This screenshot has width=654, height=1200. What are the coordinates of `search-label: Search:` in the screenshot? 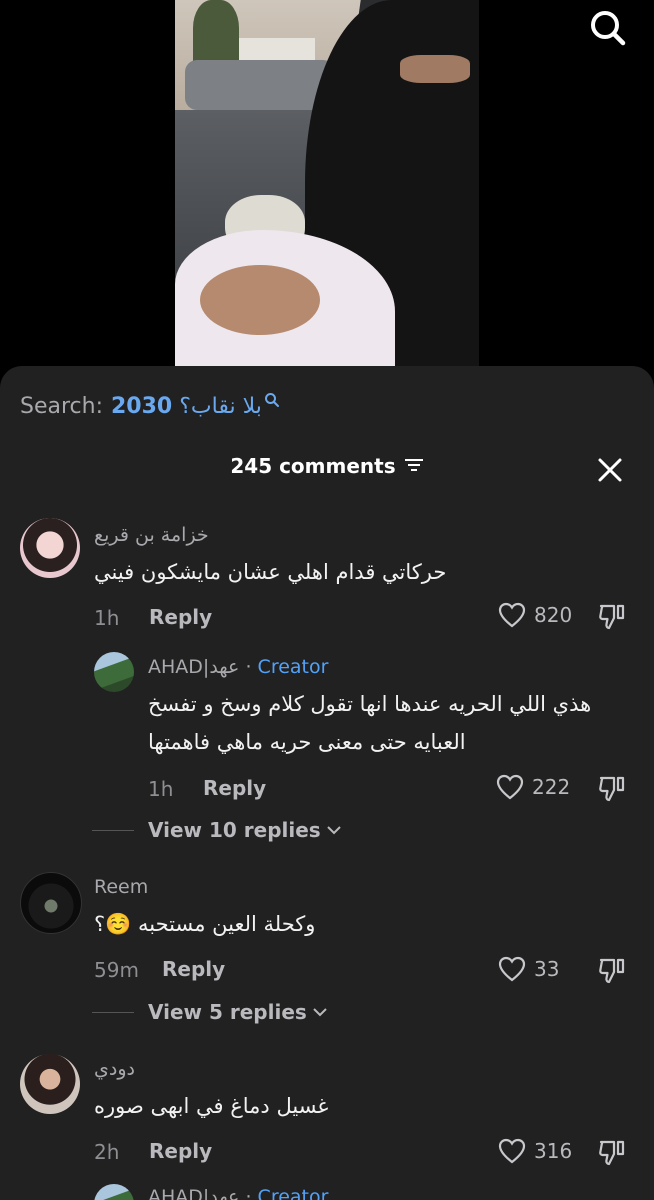 It's located at (61, 406).